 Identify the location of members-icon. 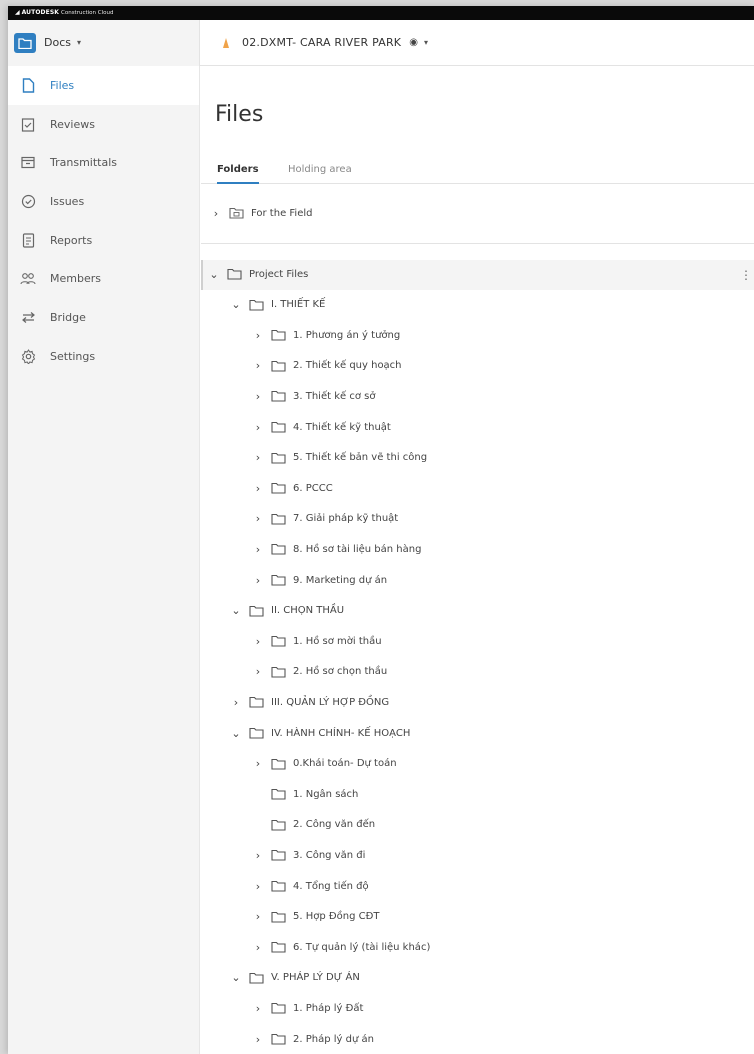
(28, 279).